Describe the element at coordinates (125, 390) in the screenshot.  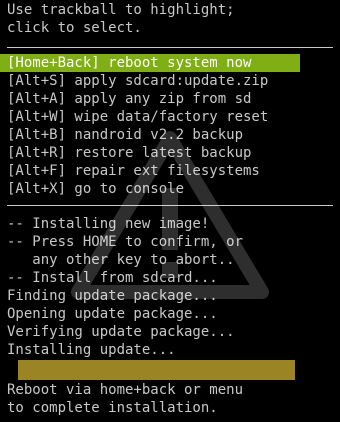
I see `completion-line-1: Reboot via home+back or menu` at that location.